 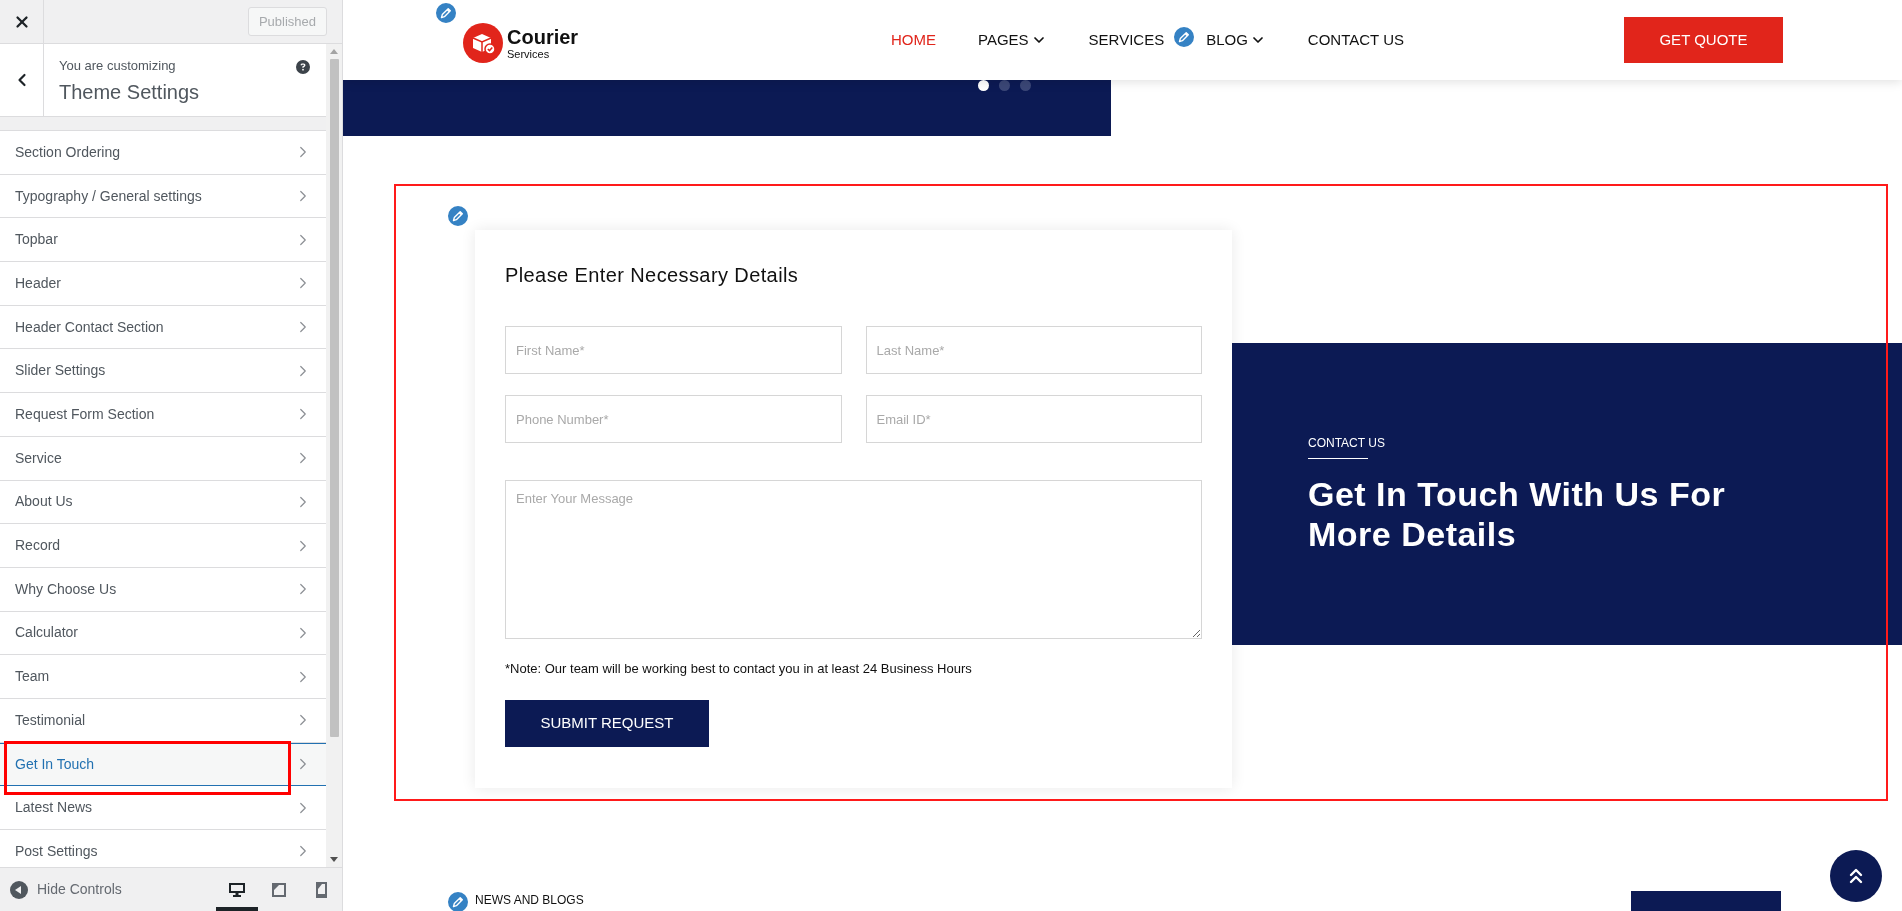 I want to click on section-menu-item: Request Form Section, so click(x=163, y=415).